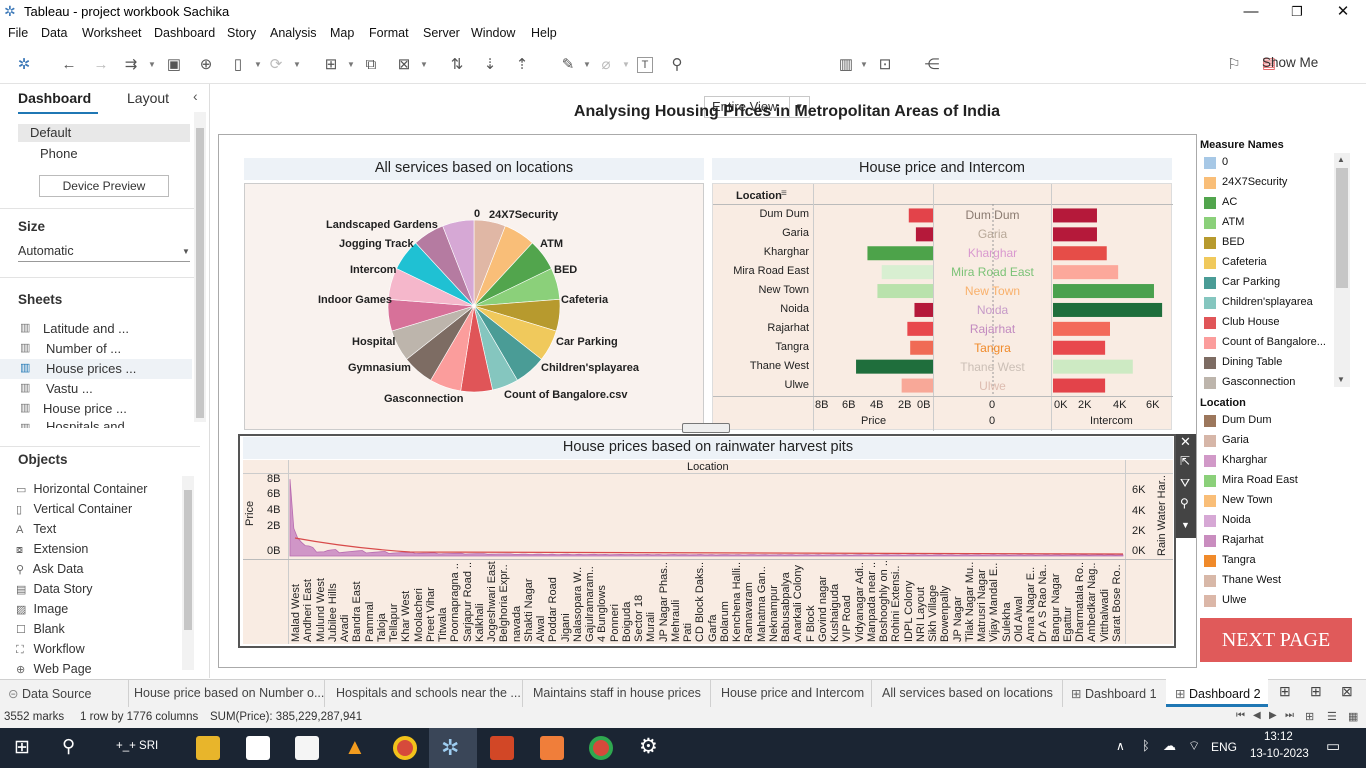 The image size is (1366, 768). Describe the element at coordinates (1233, 242) in the screenshot. I see `legend-item: BED` at that location.